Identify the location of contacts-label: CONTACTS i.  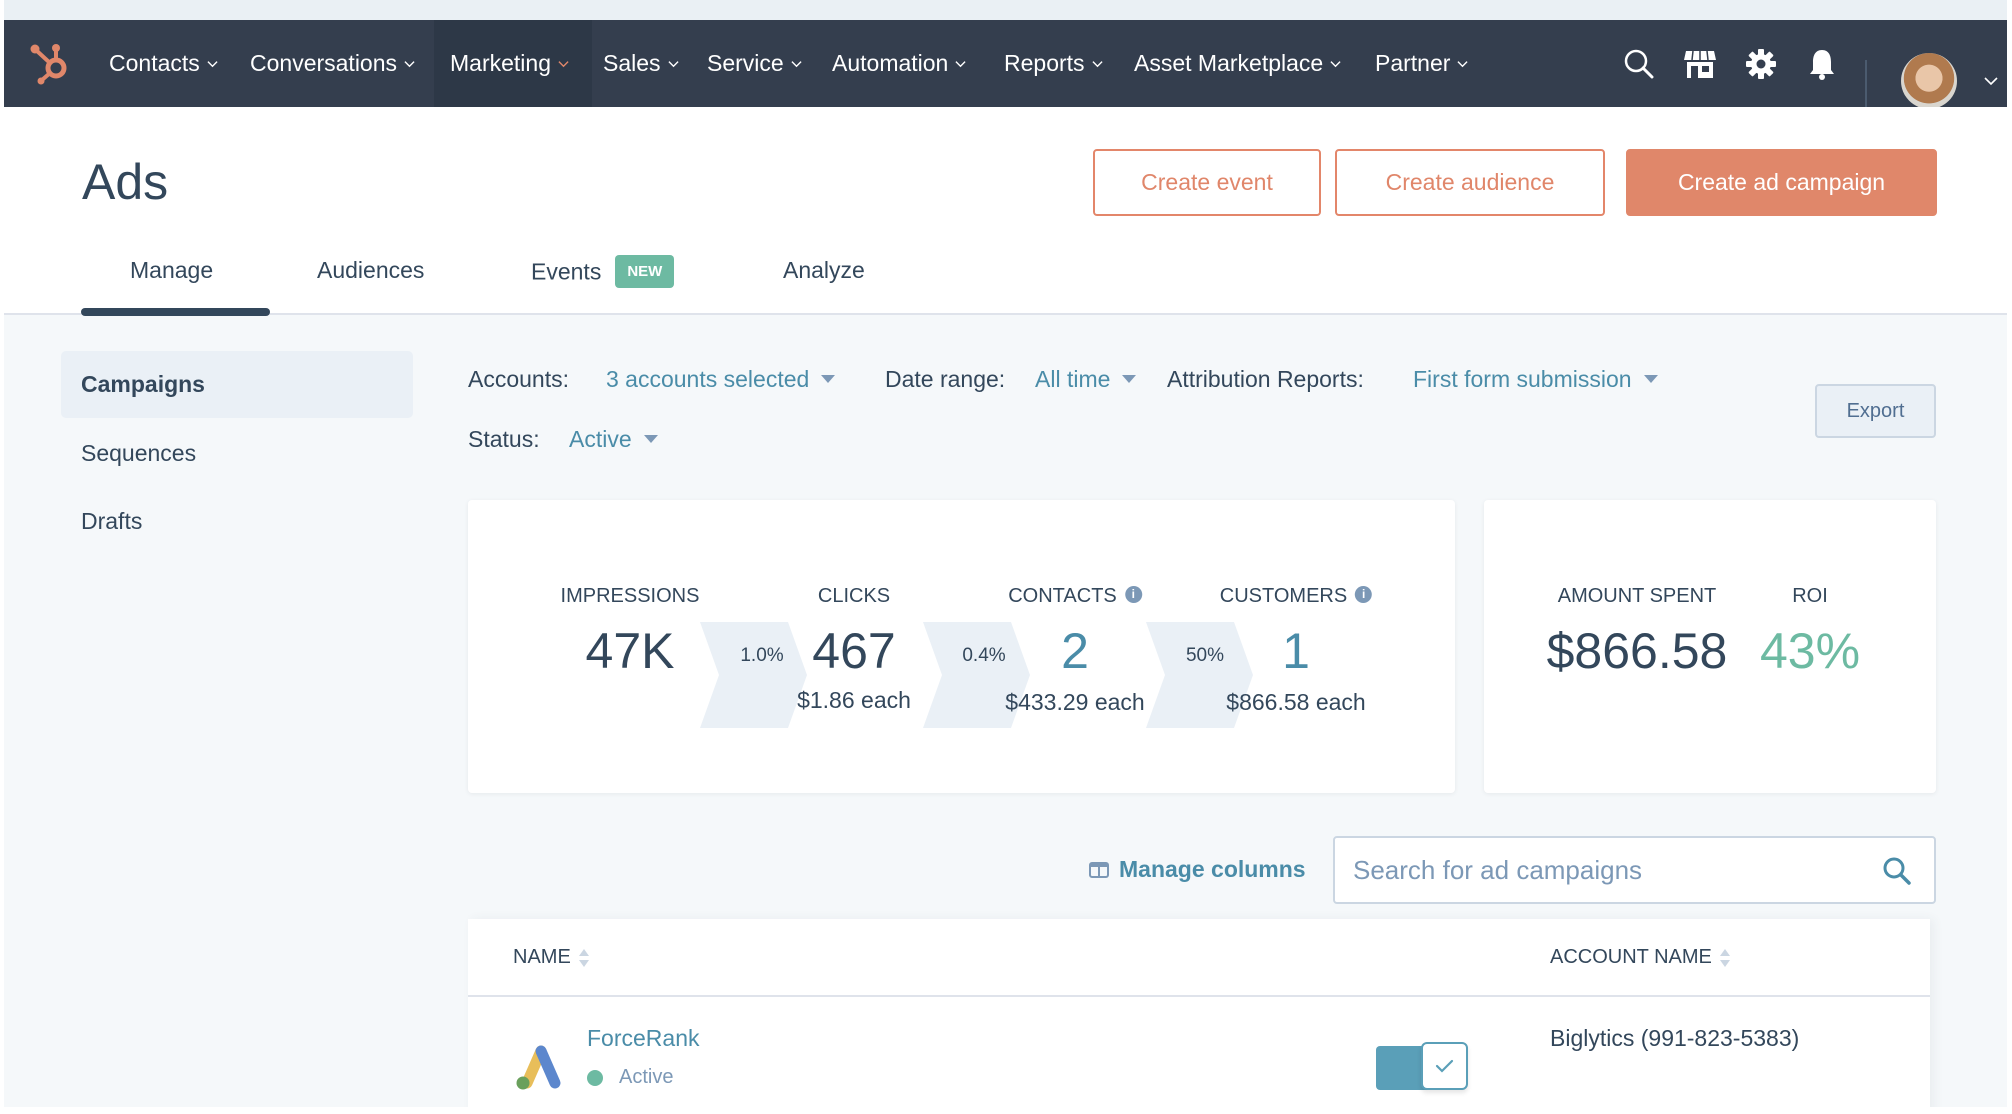
(1075, 596).